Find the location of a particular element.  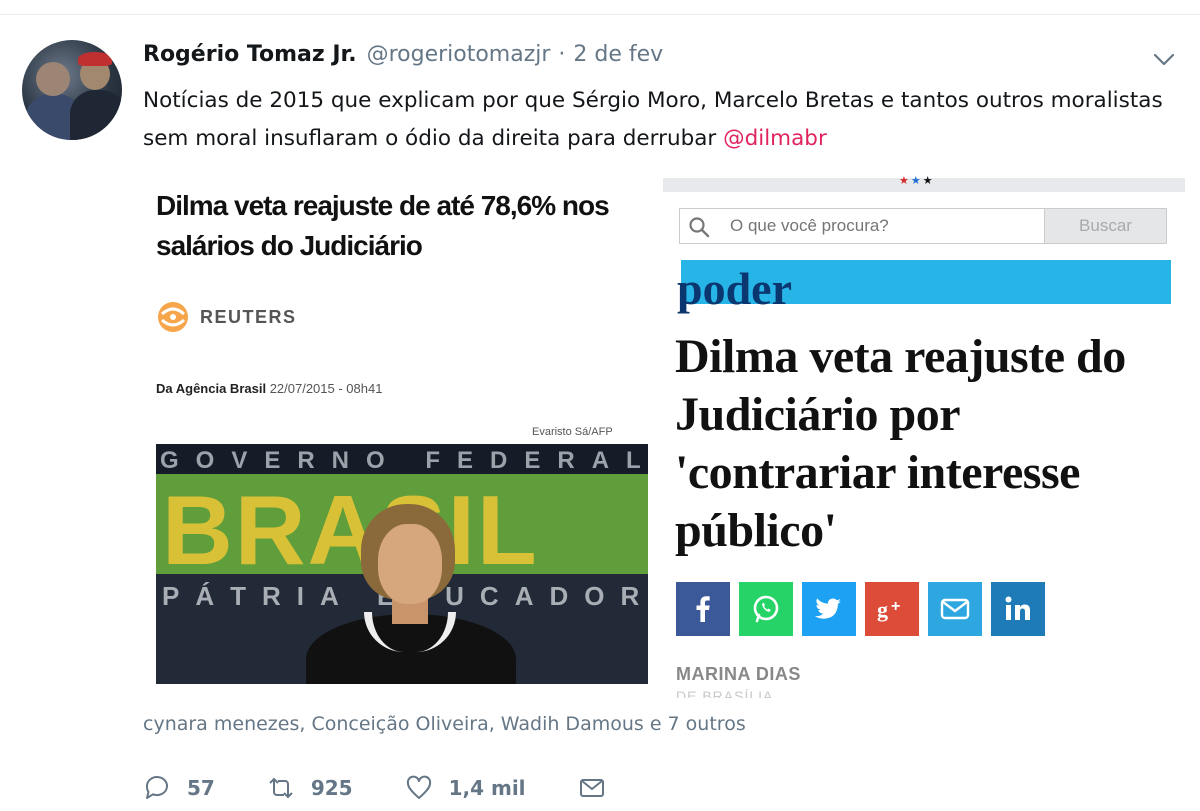

author-handle: @rogeriotomazjr is located at coordinates (459, 54).